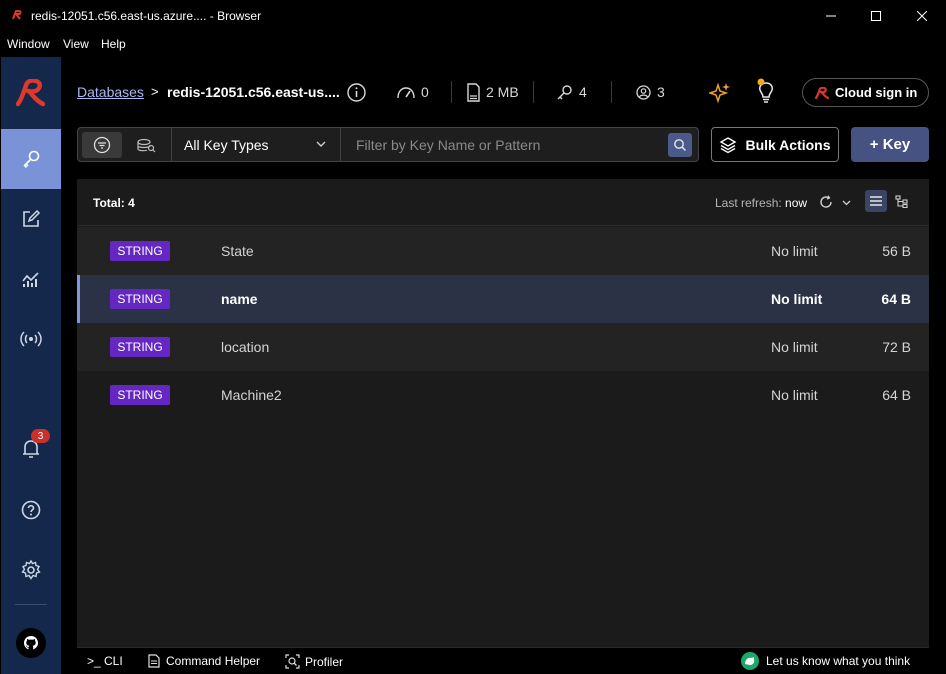  Describe the element at coordinates (564, 92) in the screenshot. I see `key-count-icon` at that location.